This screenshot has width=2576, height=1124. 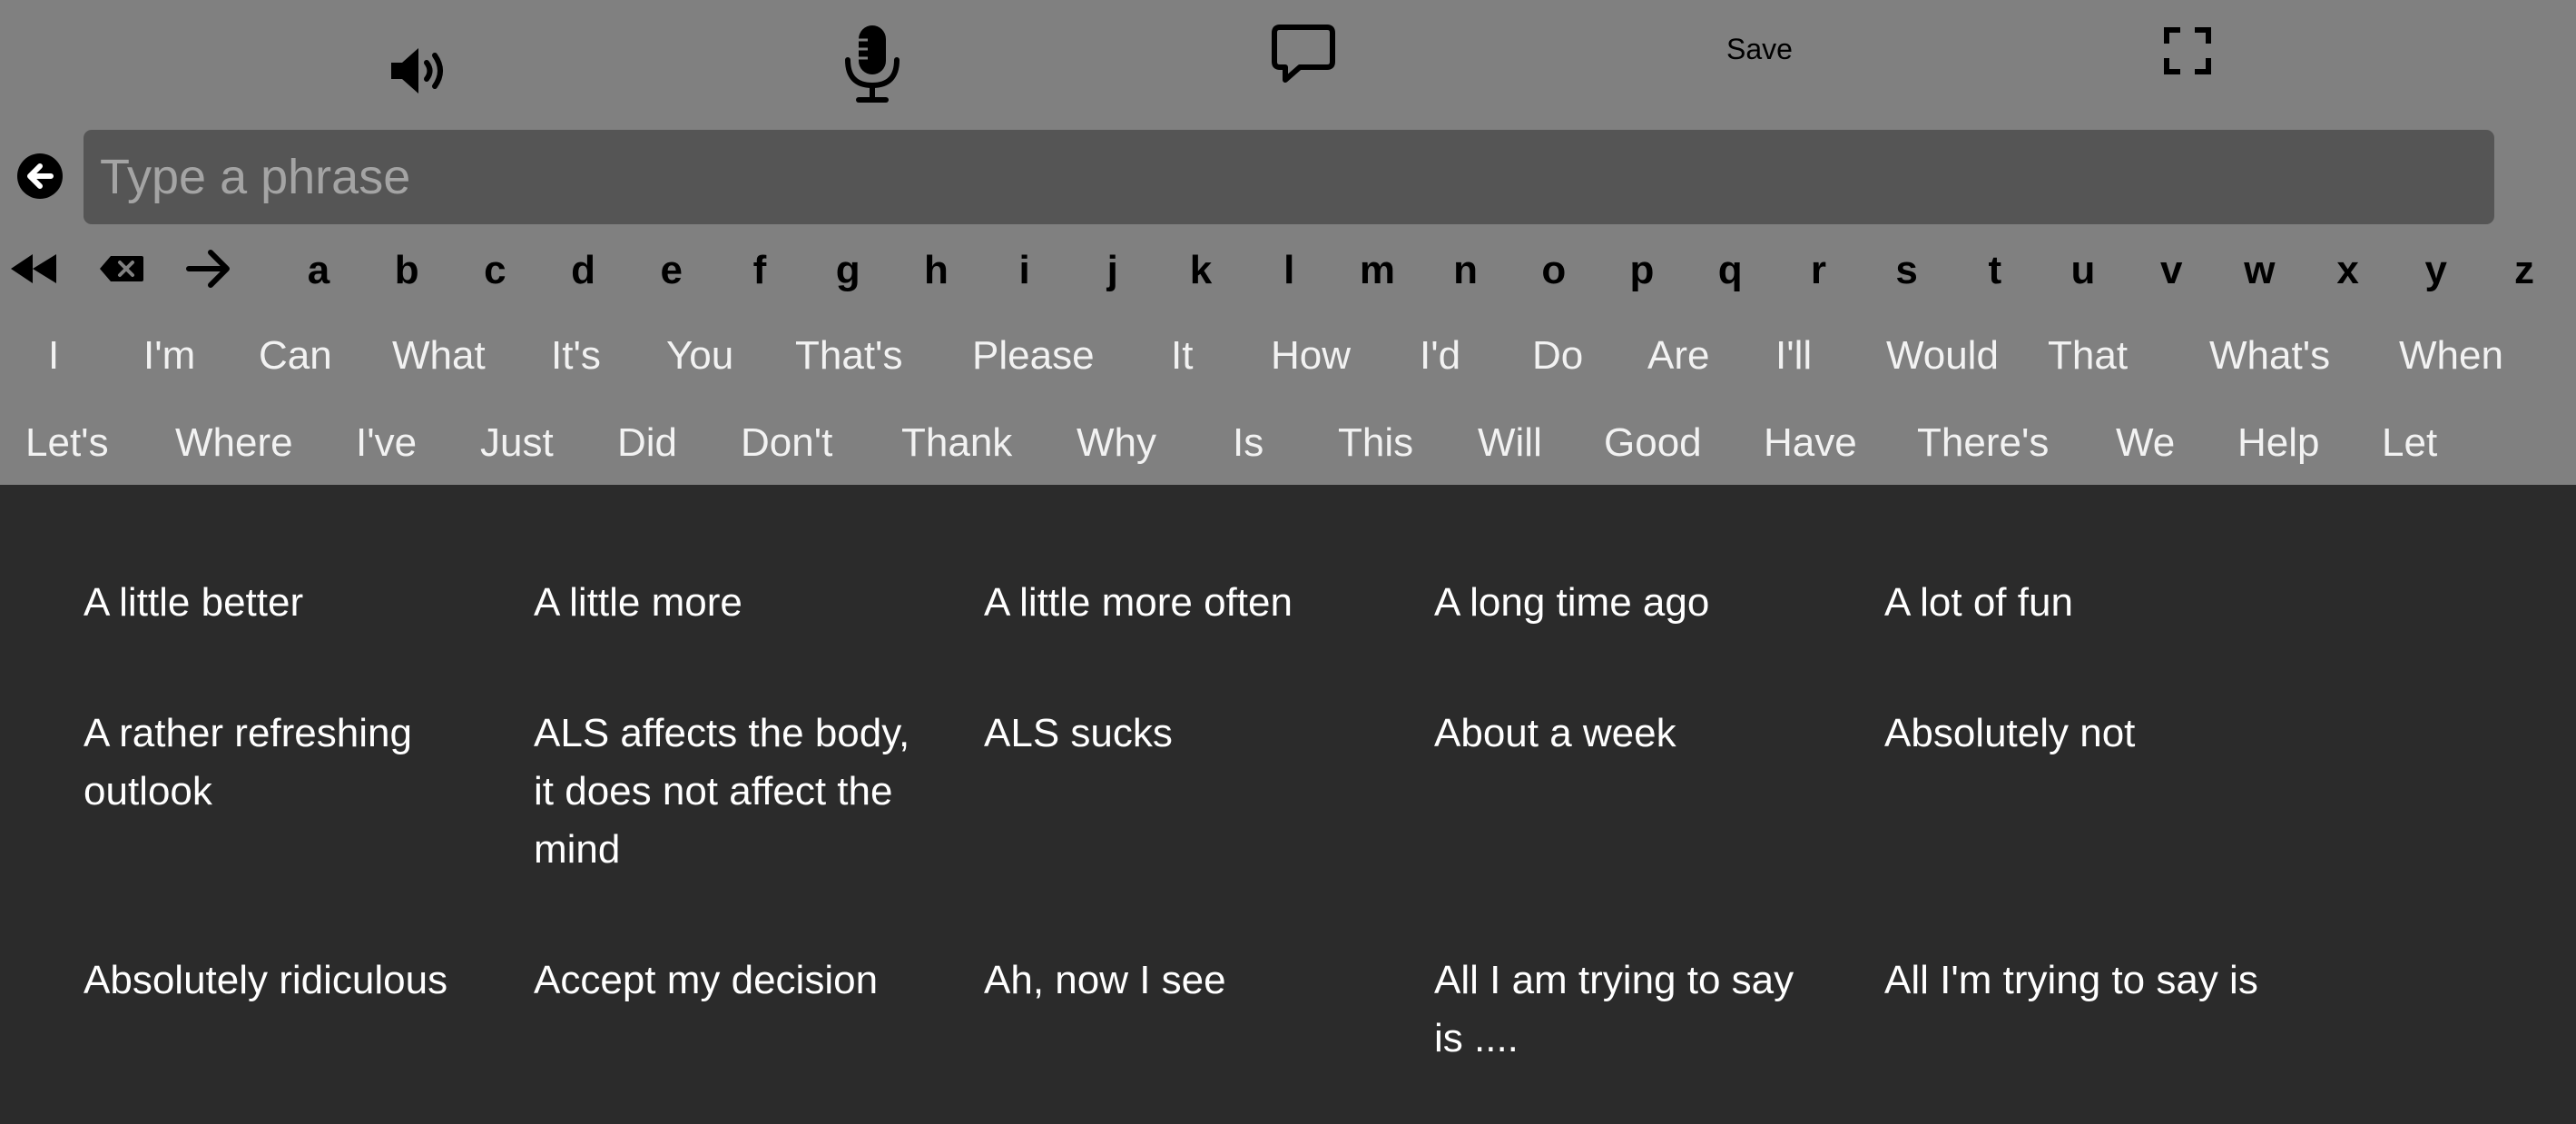 What do you see at coordinates (1289, 270) in the screenshot?
I see `letter-key-l: l` at bounding box center [1289, 270].